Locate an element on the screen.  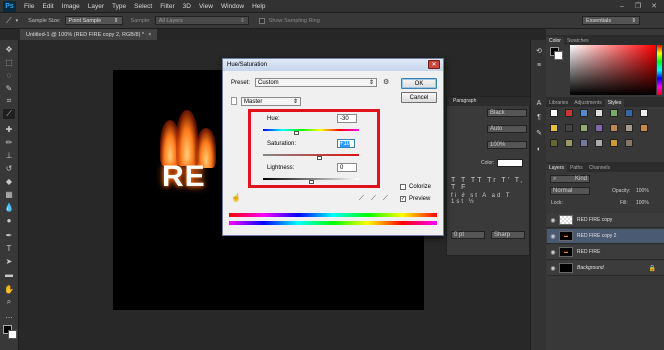
font-style-select: Black is located at coordinates (507, 113).